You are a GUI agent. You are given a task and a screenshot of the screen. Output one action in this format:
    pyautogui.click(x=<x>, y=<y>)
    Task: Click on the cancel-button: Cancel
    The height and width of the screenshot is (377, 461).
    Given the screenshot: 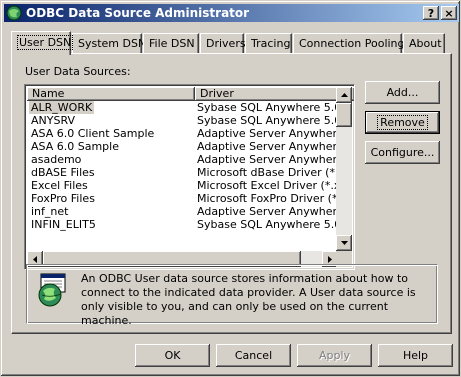 What is the action you would take?
    pyautogui.click(x=253, y=355)
    